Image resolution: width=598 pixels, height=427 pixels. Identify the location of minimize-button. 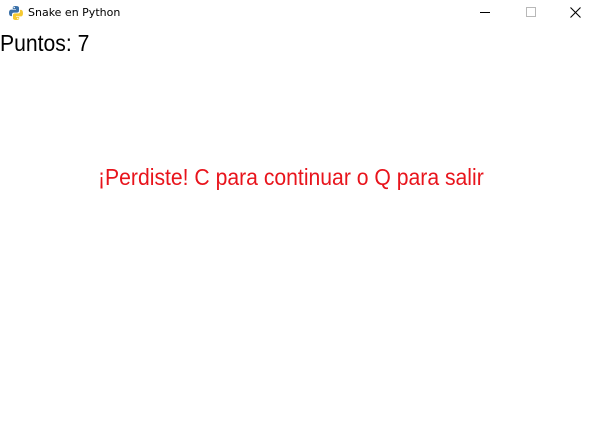
(485, 13).